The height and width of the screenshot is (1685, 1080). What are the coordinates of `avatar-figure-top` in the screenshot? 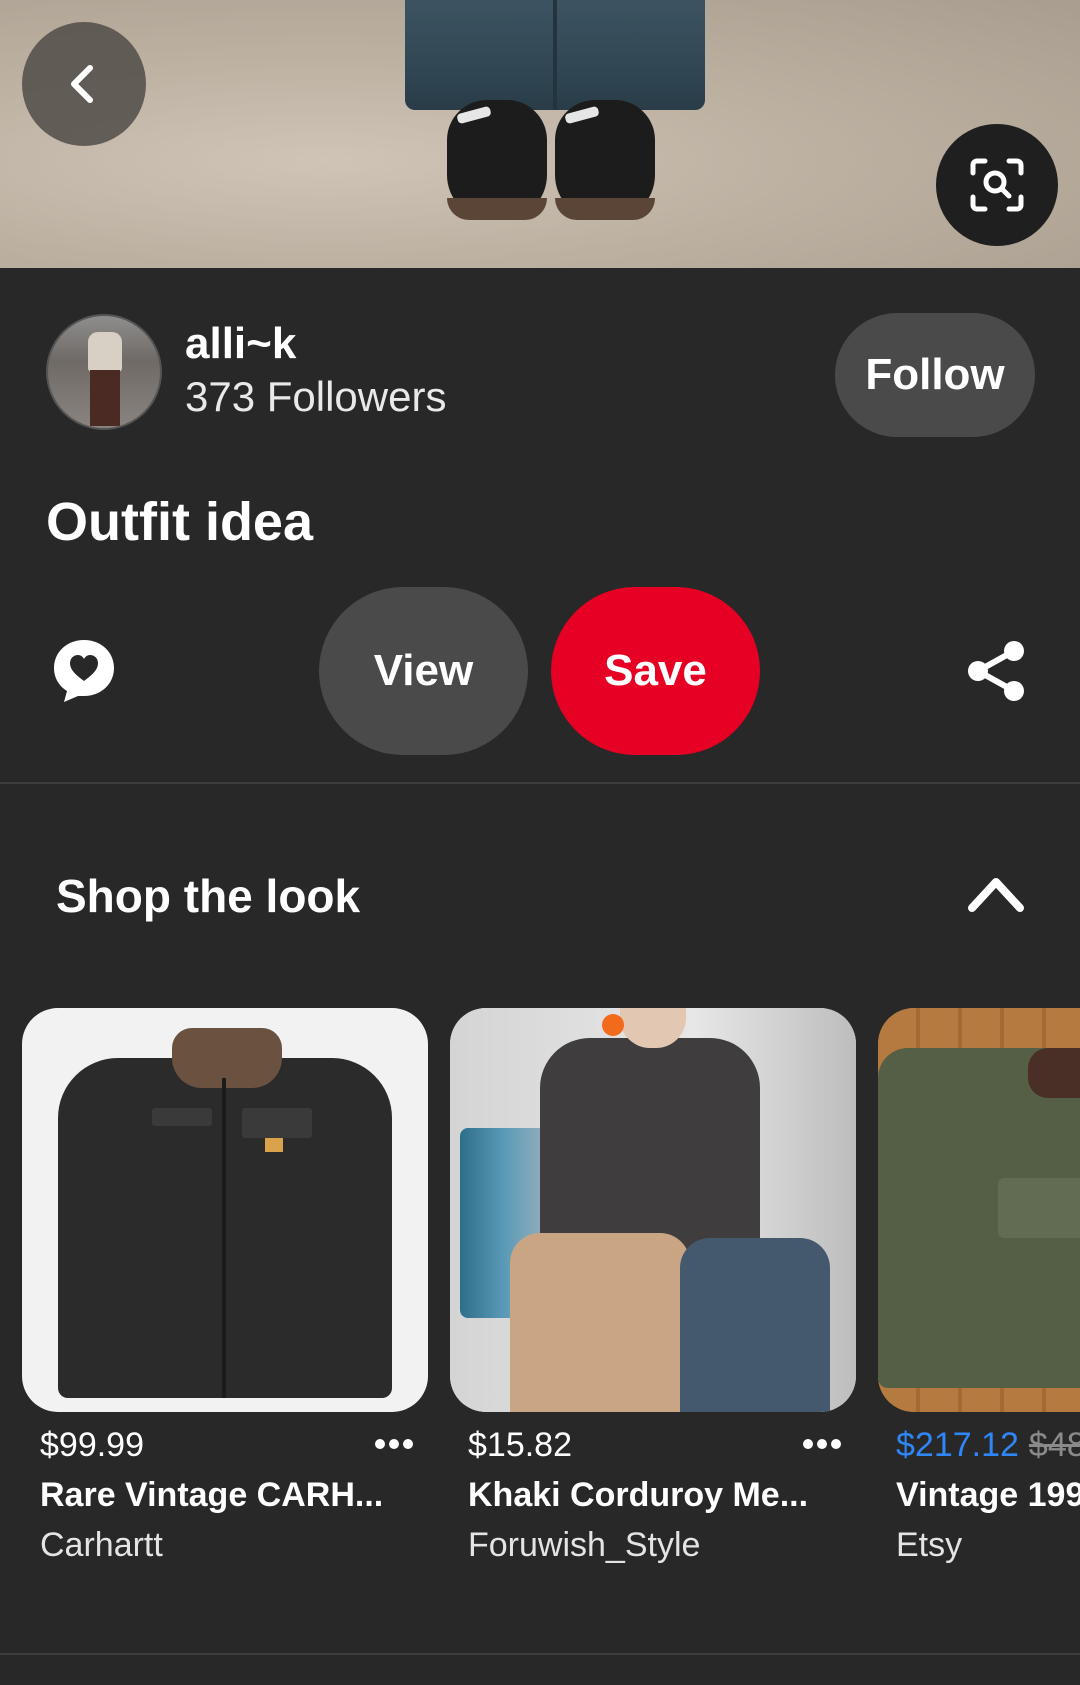 It's located at (105, 352).